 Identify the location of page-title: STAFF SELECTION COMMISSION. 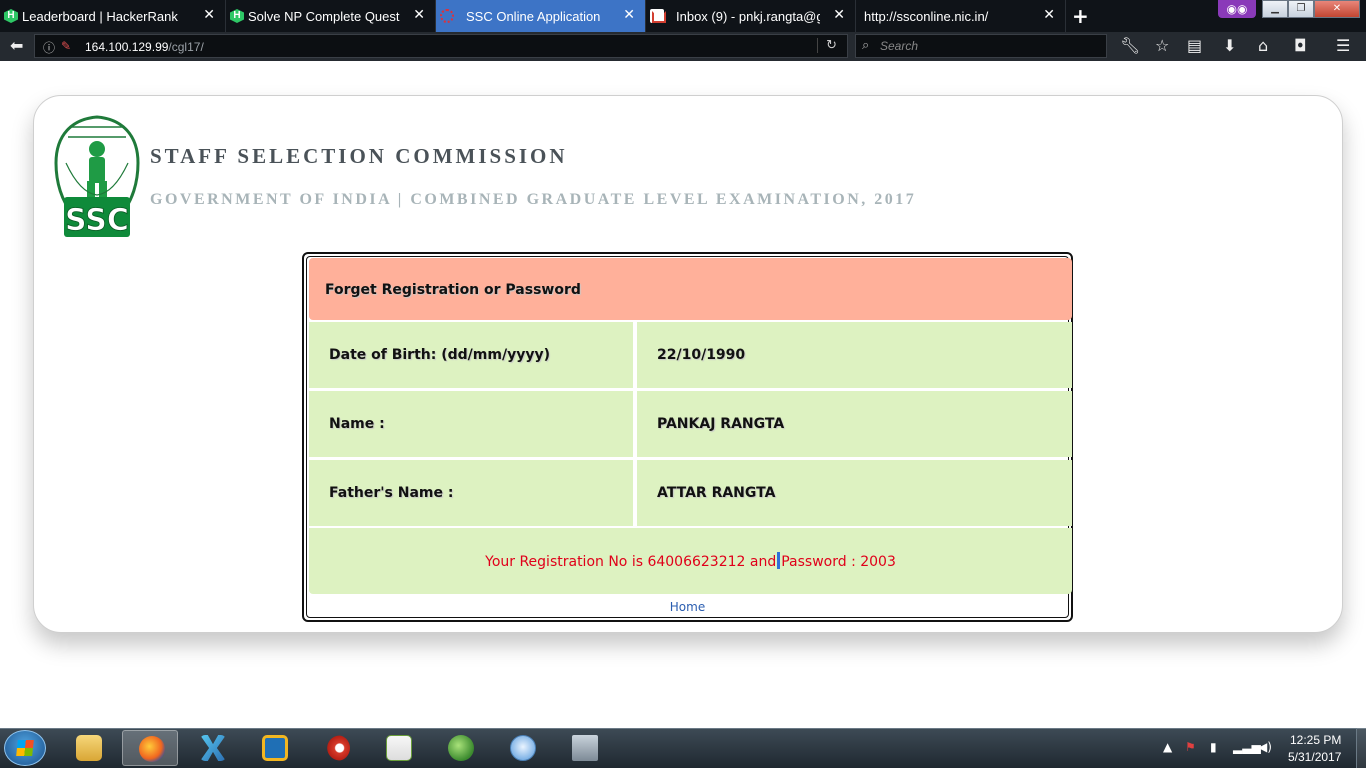
(359, 156).